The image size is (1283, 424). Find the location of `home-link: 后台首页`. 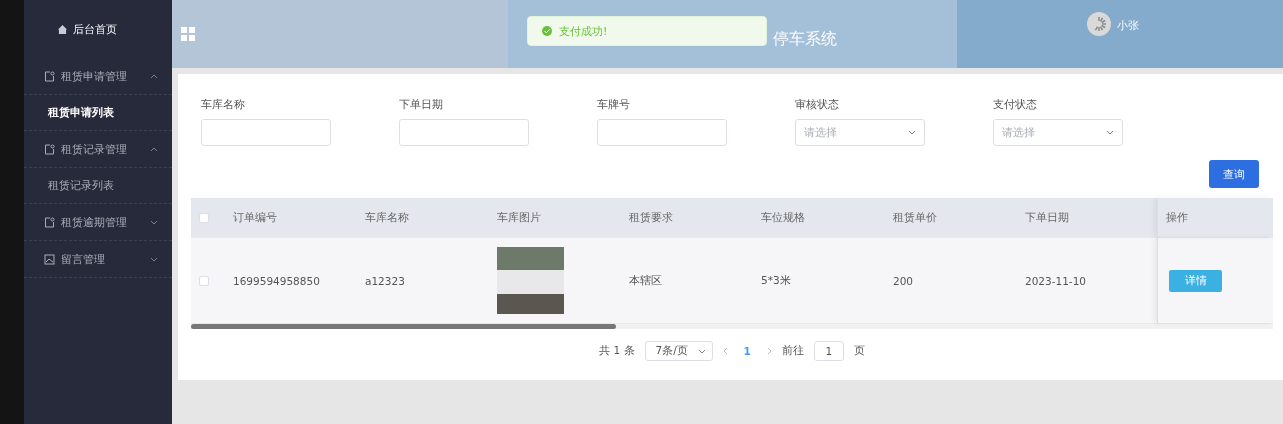

home-link: 后台首页 is located at coordinates (98, 29).